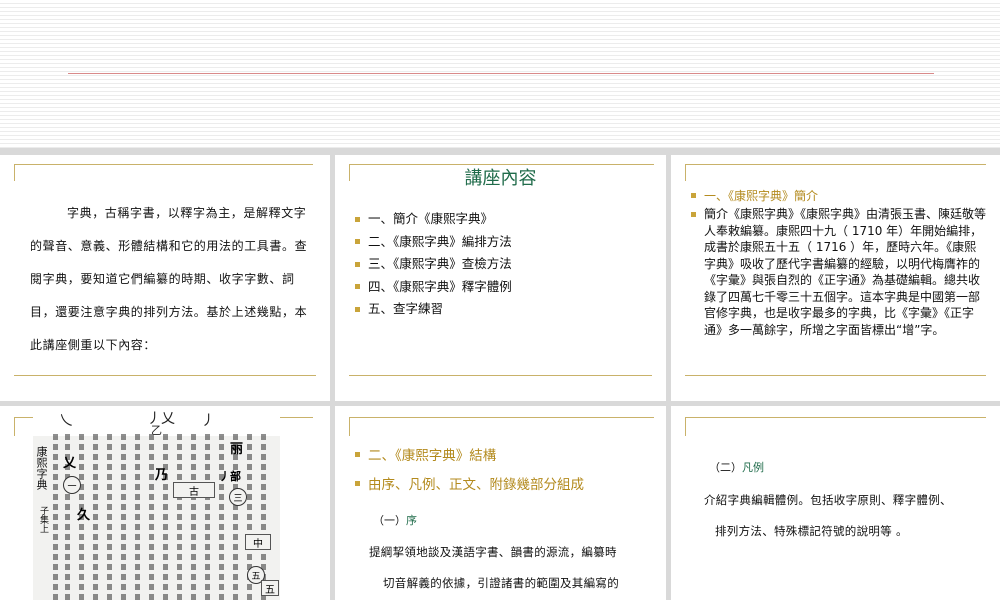 The height and width of the screenshot is (600, 1000). What do you see at coordinates (208, 421) in the screenshot?
I see `seal-glyph: 丿` at bounding box center [208, 421].